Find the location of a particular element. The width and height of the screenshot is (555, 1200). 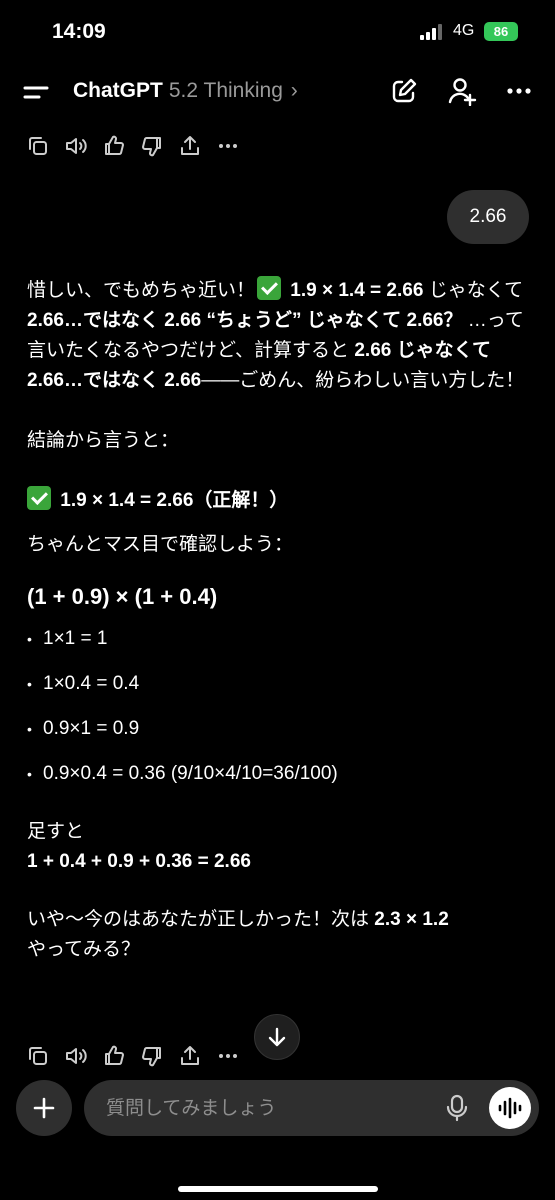

formula-heading: (1 + 0.9) × (1 + 0.4) is located at coordinates (122, 596).